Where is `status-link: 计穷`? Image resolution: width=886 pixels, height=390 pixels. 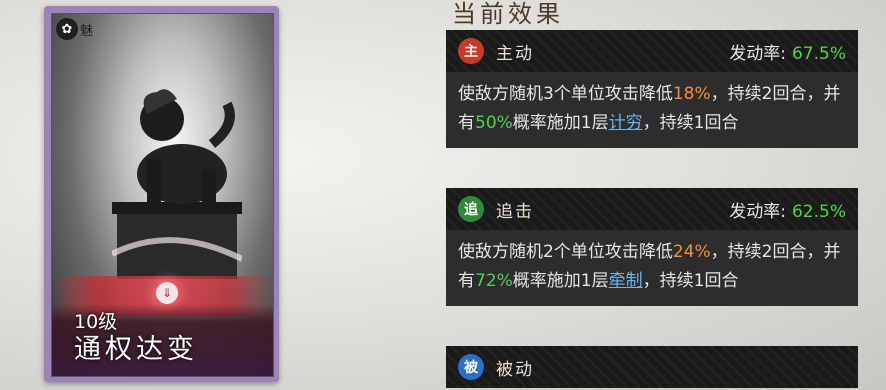 status-link: 计穷 is located at coordinates (626, 123).